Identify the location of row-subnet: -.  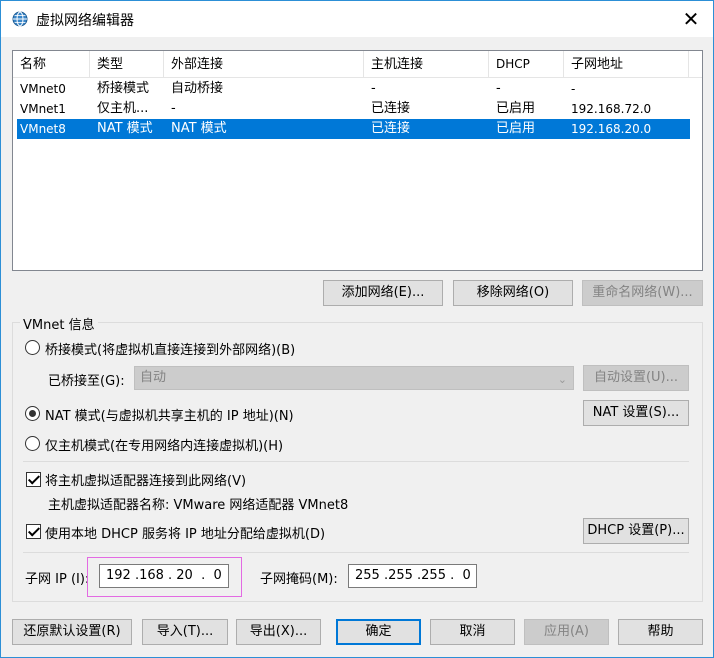
(573, 89).